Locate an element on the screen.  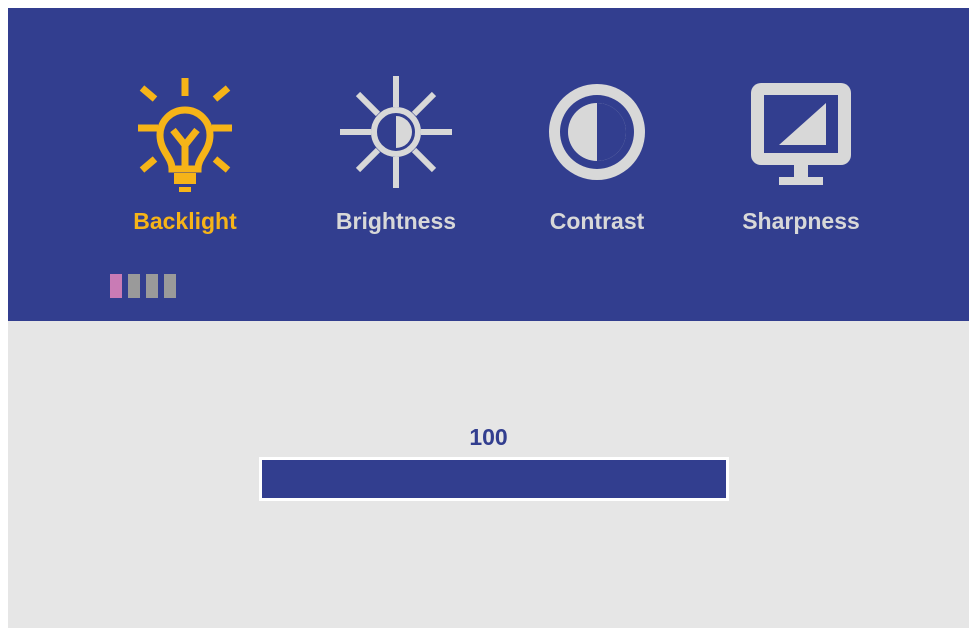
contrast-icon is located at coordinates (597, 132).